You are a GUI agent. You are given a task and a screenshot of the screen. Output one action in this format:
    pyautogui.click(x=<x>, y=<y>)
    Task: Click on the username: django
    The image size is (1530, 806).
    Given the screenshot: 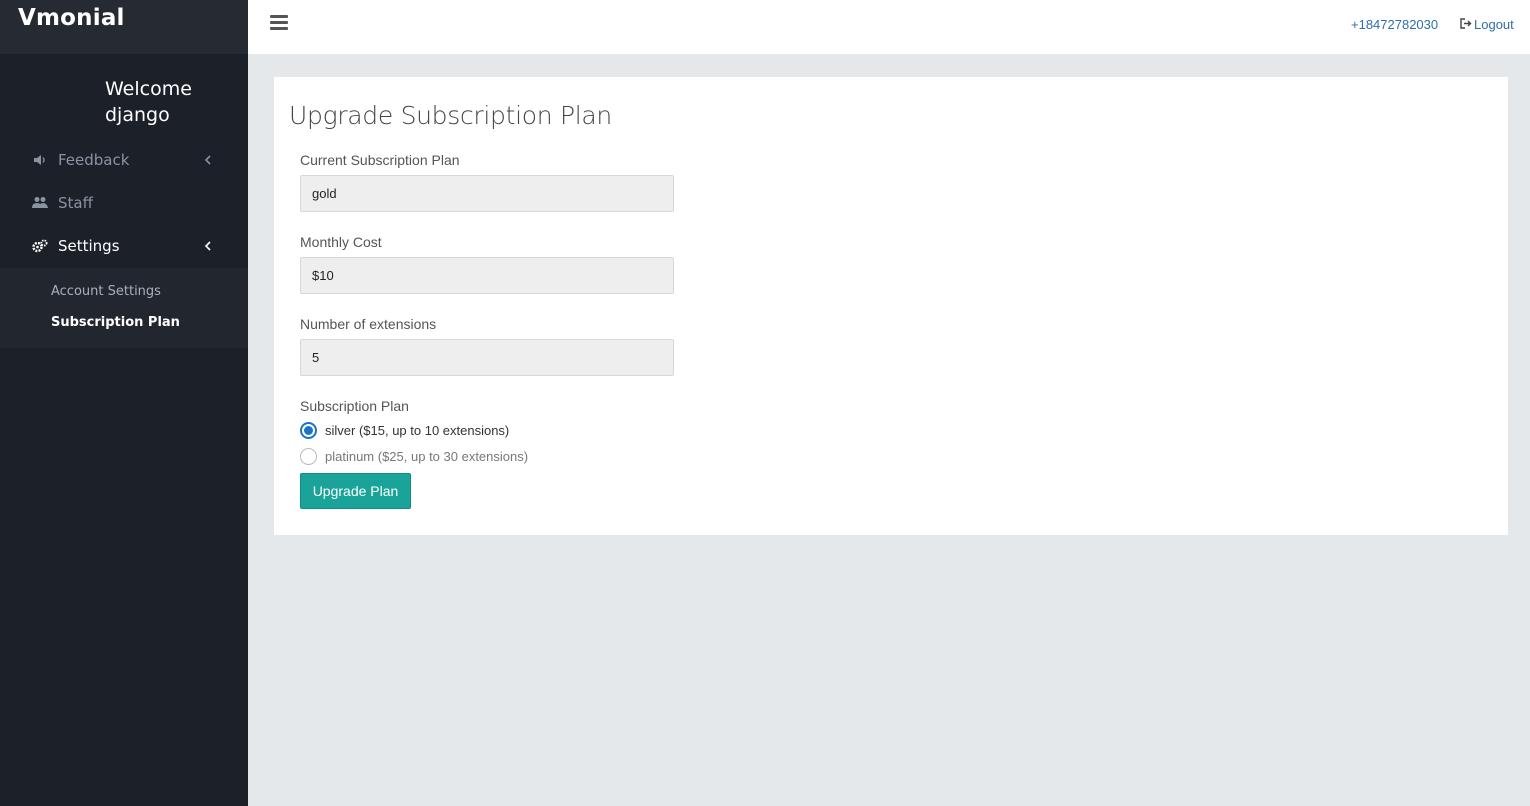 What is the action you would take?
    pyautogui.click(x=137, y=115)
    